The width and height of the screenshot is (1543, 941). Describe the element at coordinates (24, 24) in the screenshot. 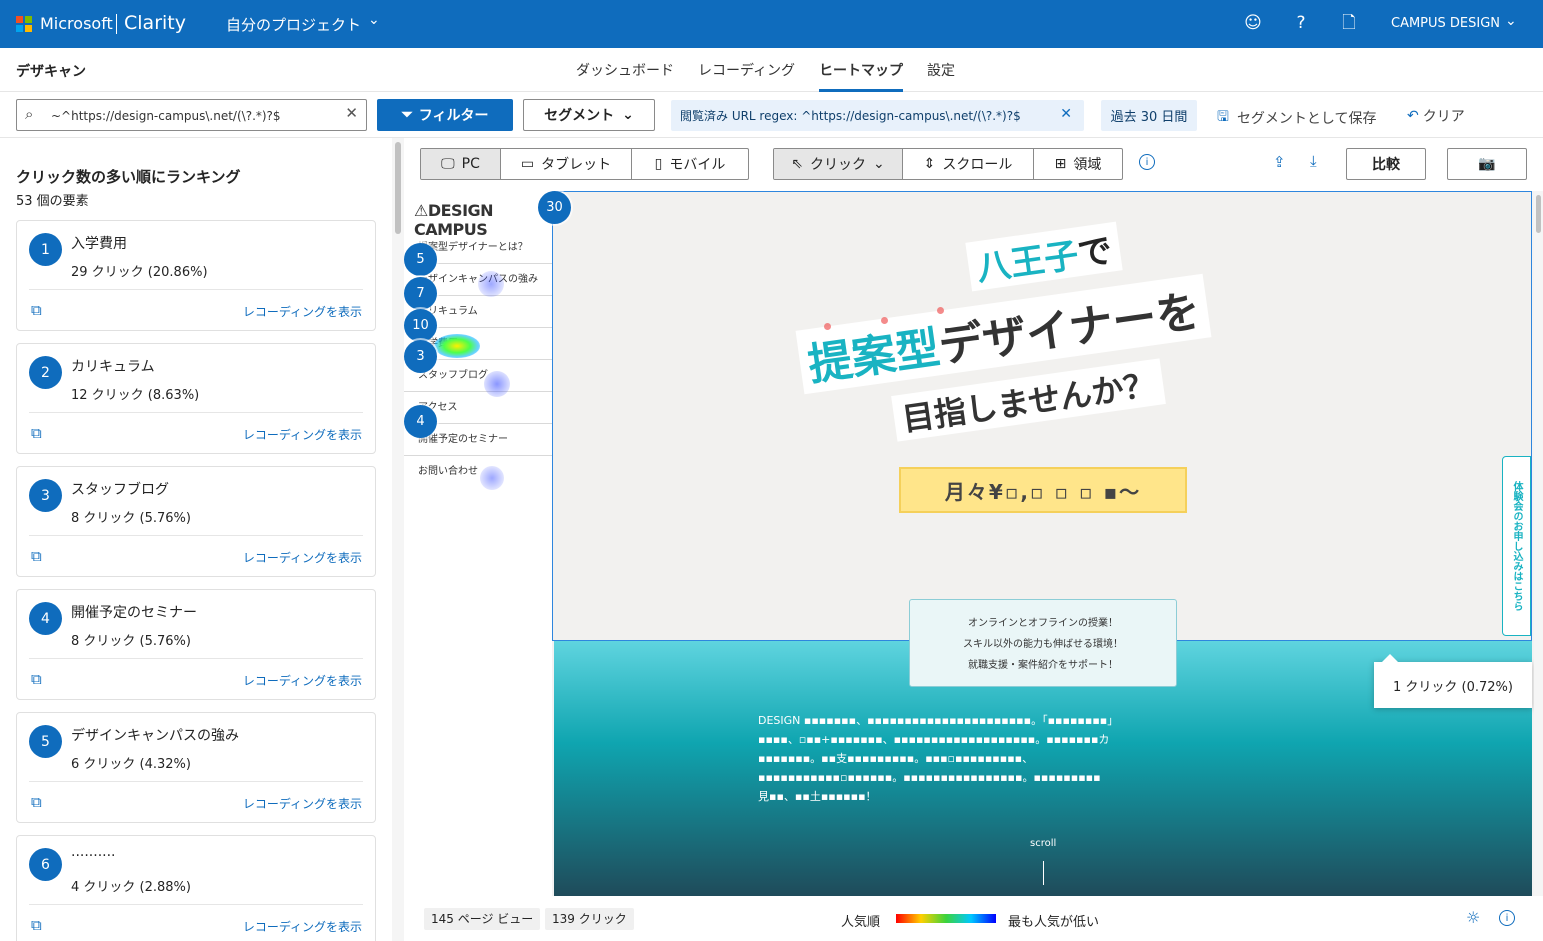

I see `microsoft-logo-icon` at that location.